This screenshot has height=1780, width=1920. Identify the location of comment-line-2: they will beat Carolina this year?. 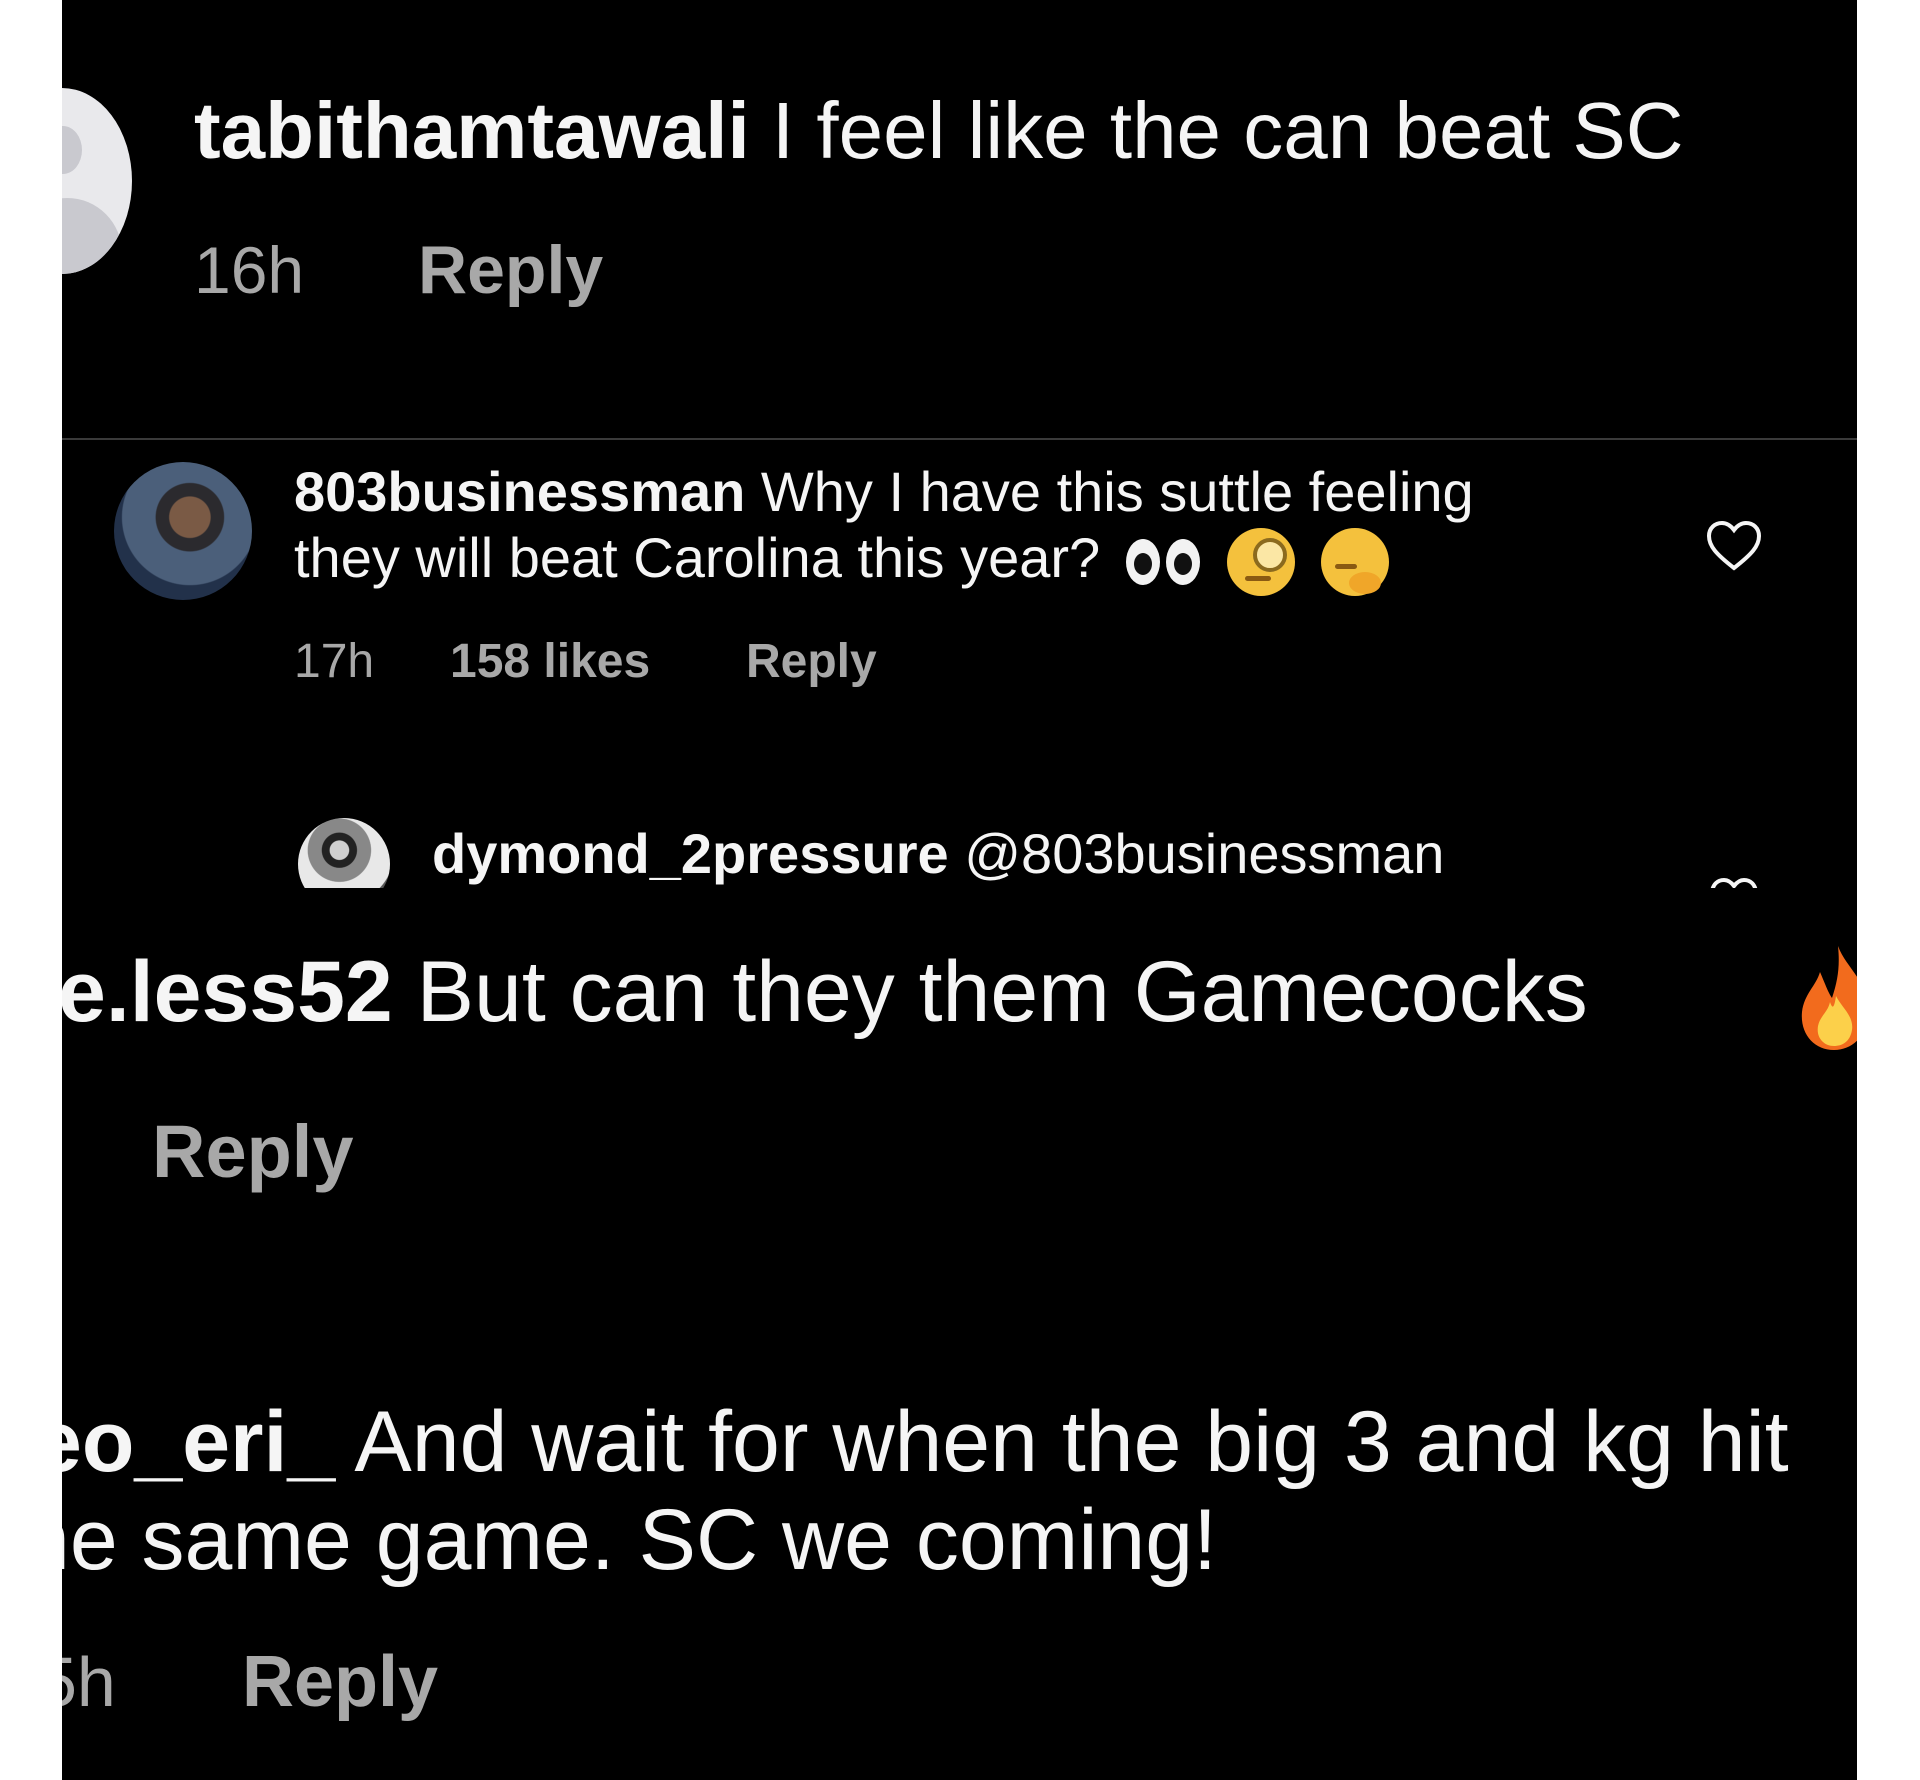
(841, 561).